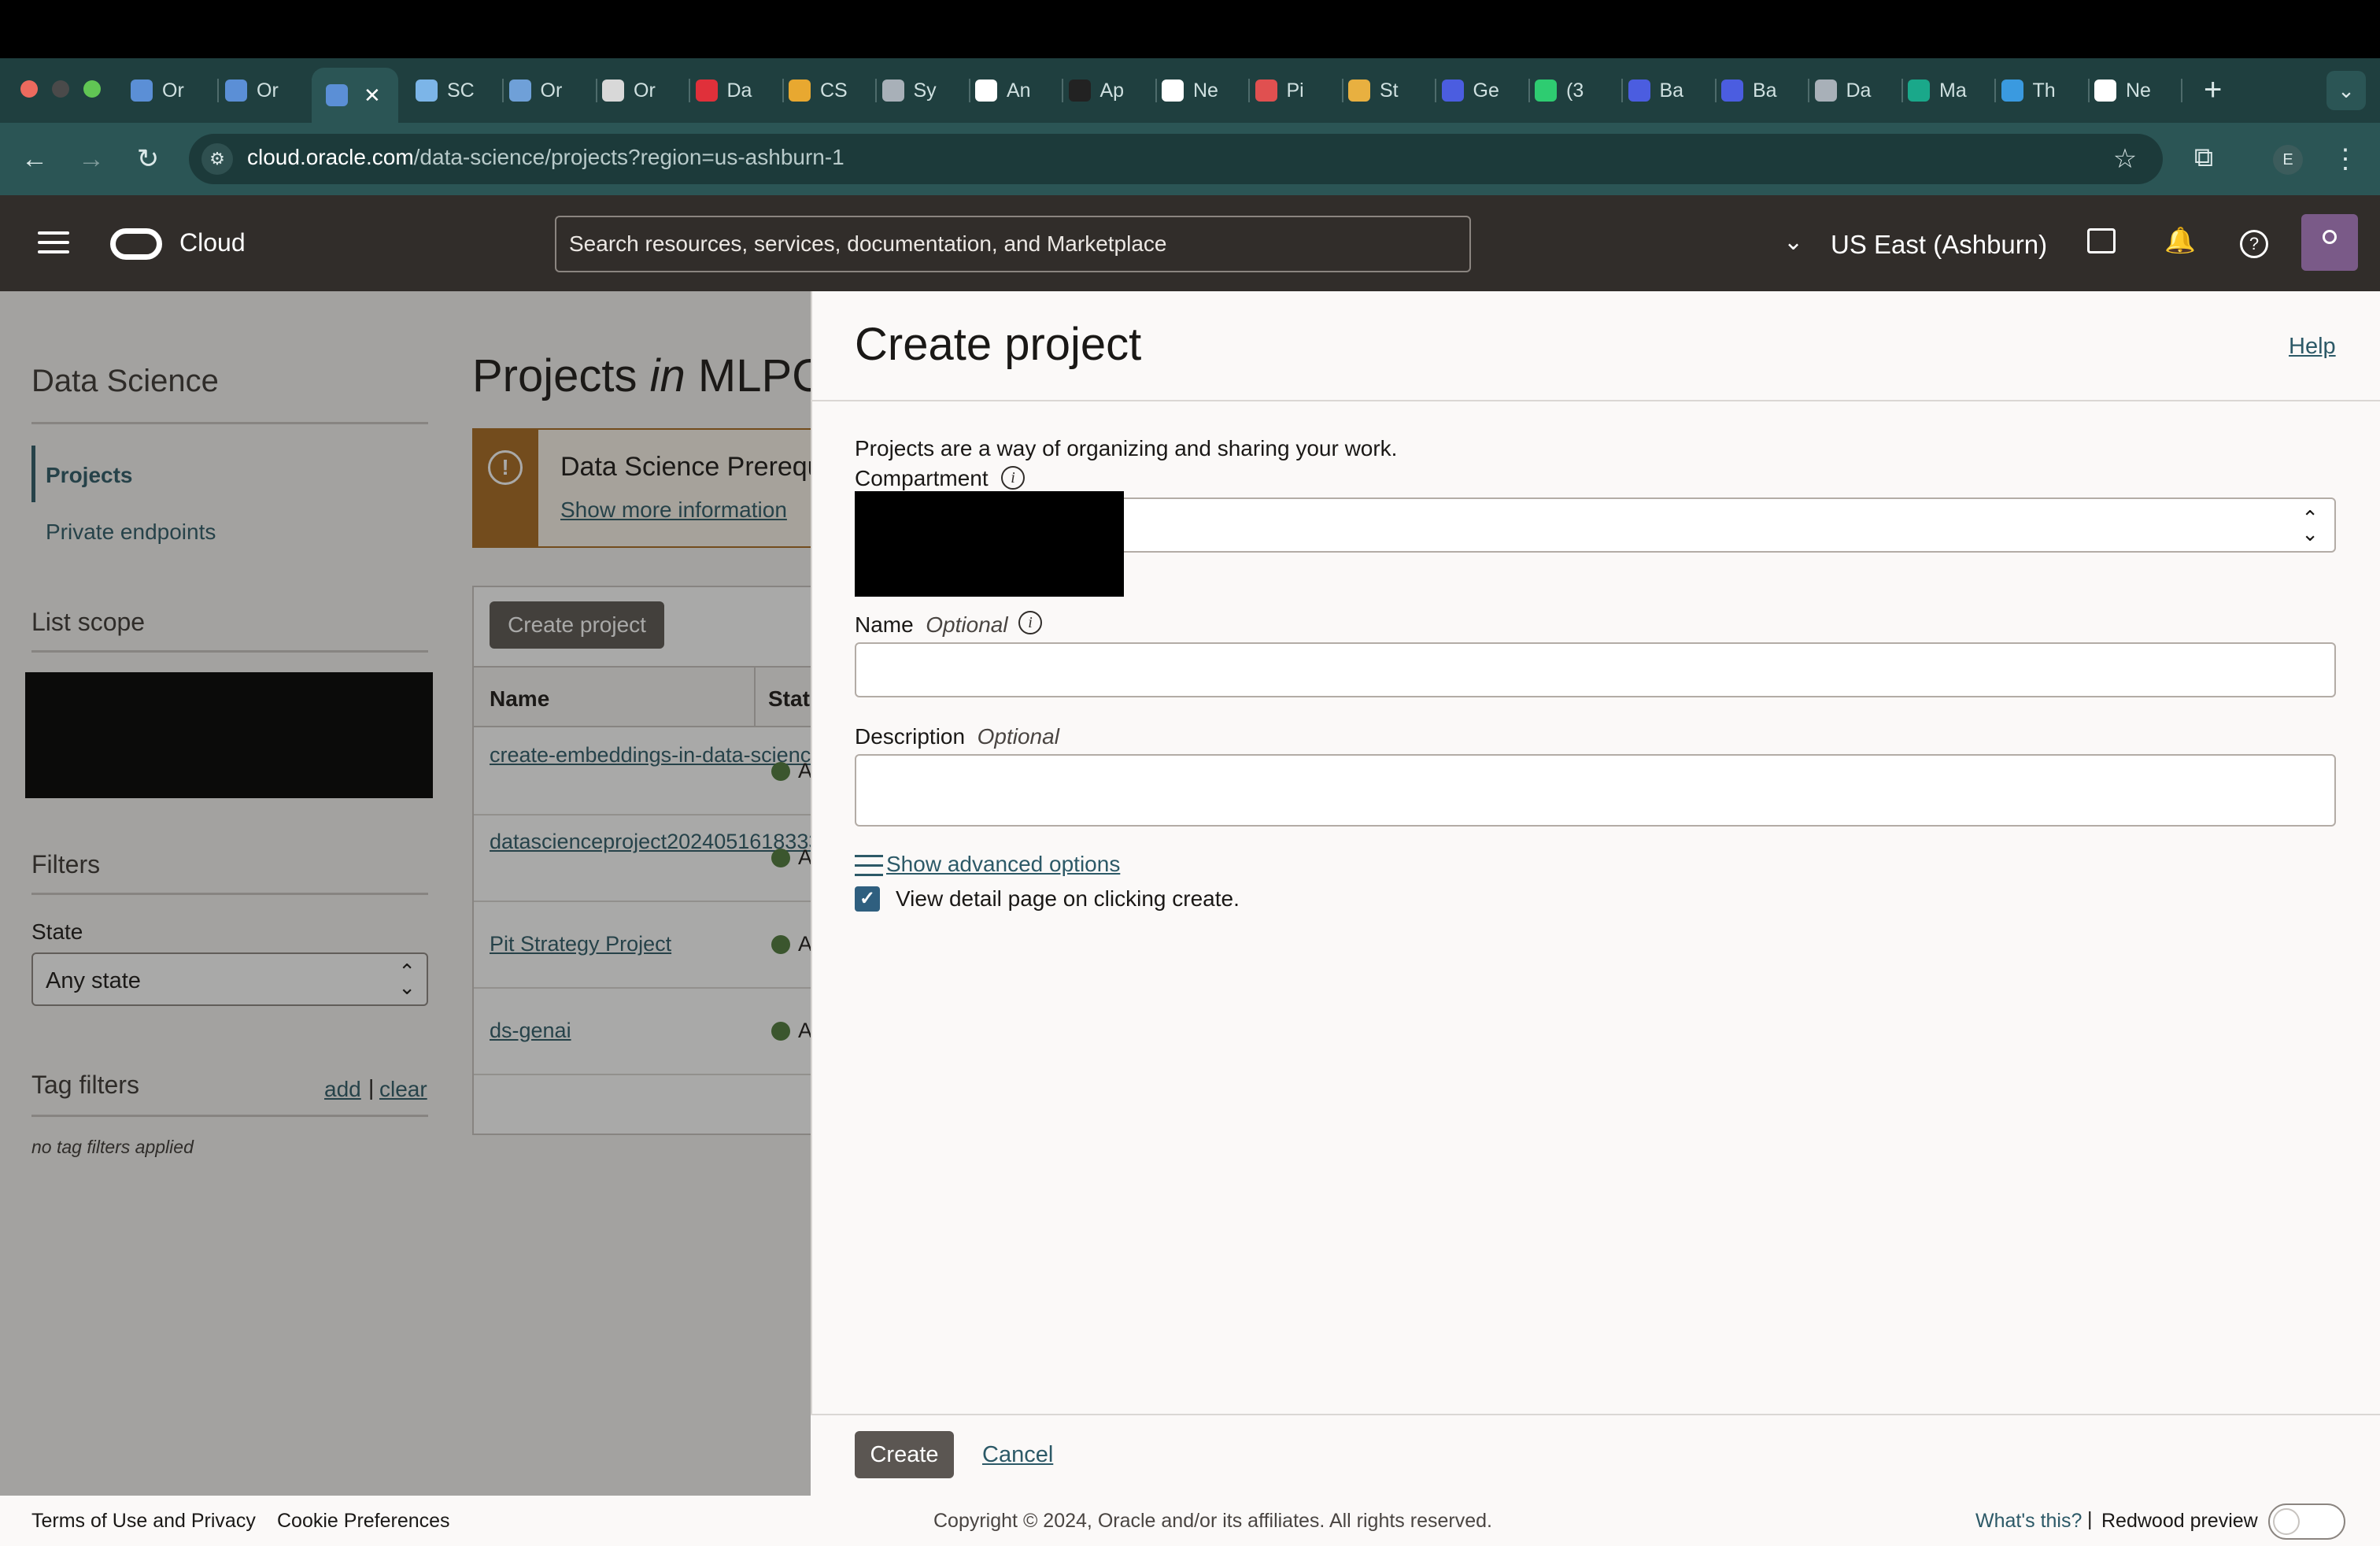  I want to click on name-input, so click(1595, 670).